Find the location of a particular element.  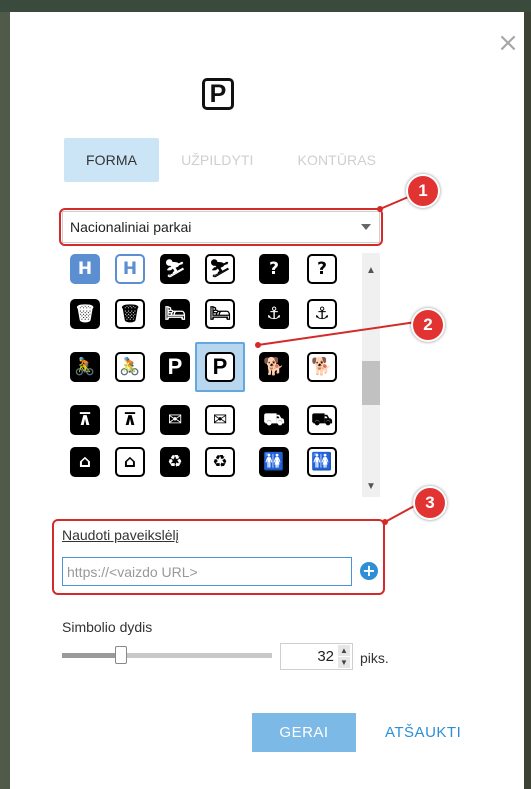

restrooms-outline-icon: 🚻 is located at coordinates (322, 462).